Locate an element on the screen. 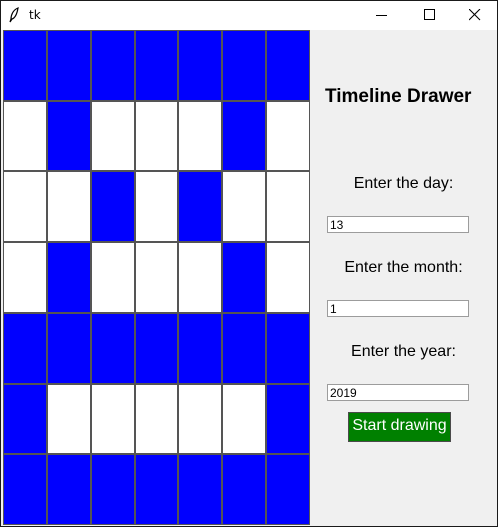 The height and width of the screenshot is (527, 498). maximize-icon is located at coordinates (429, 14).